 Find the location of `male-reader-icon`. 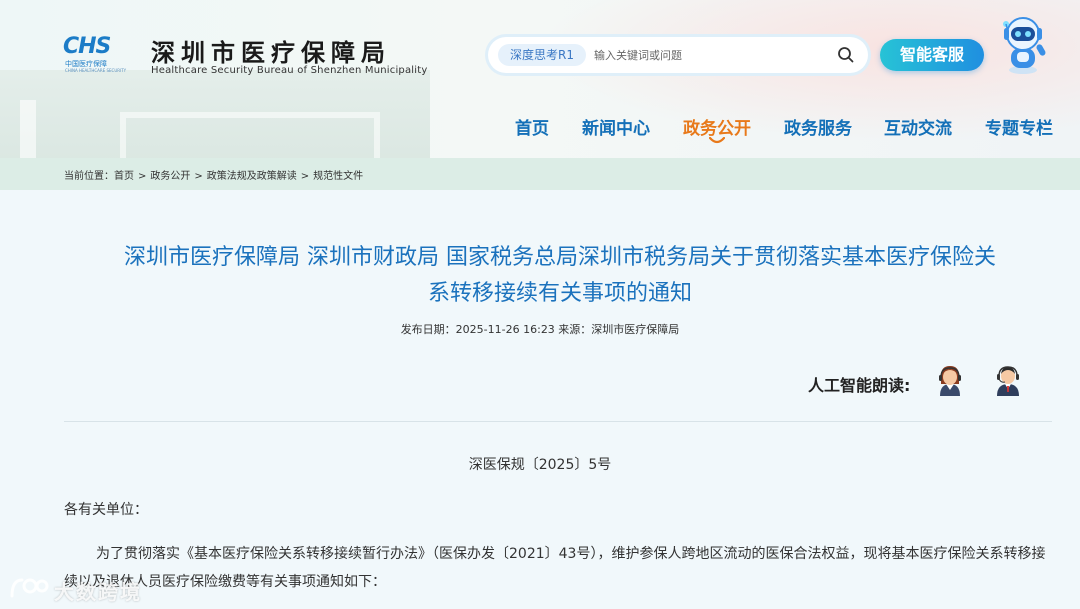

male-reader-icon is located at coordinates (1008, 380).